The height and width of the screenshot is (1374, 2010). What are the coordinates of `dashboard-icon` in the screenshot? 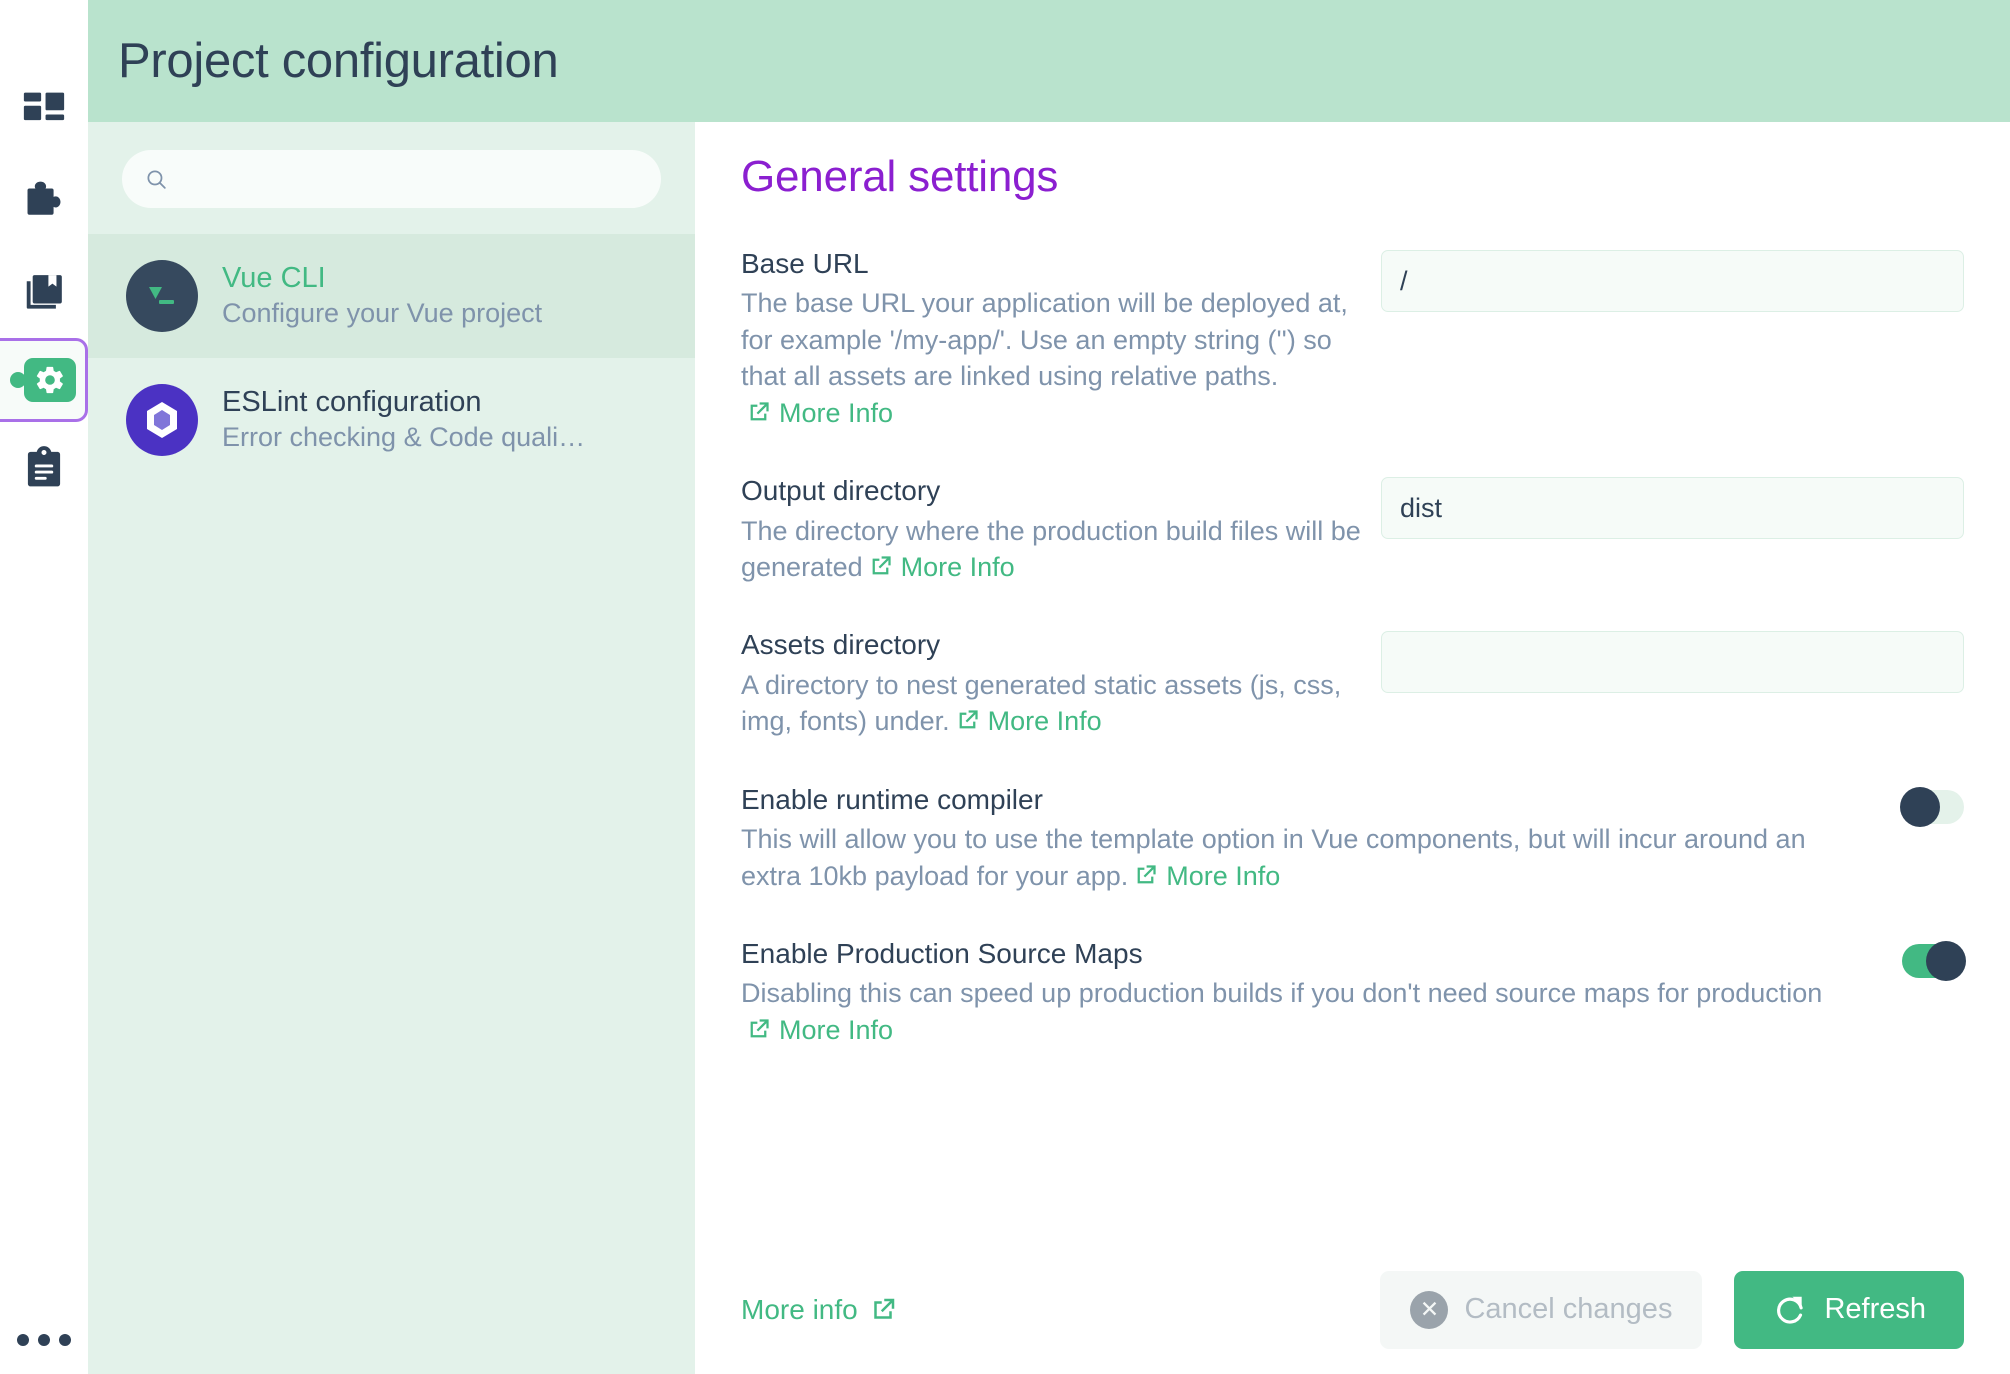 It's located at (44, 106).